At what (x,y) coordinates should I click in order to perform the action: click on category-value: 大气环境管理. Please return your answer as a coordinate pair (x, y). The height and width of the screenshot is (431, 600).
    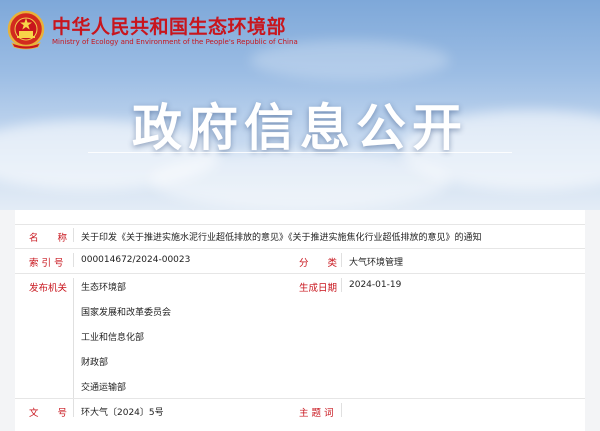
    Looking at the image, I should click on (376, 263).